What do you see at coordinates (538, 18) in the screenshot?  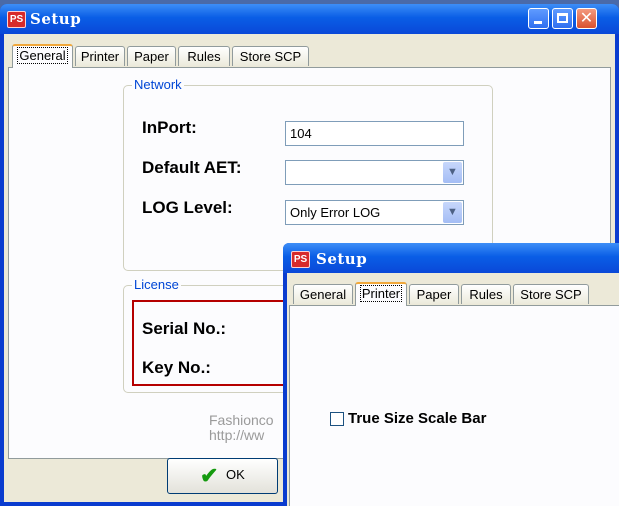 I see `minimize-button` at bounding box center [538, 18].